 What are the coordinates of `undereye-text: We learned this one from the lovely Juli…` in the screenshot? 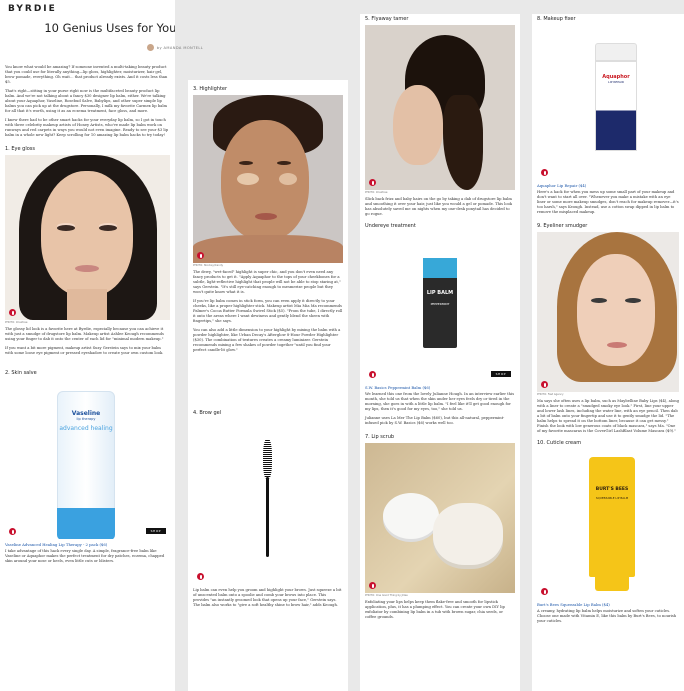 It's located at (440, 401).